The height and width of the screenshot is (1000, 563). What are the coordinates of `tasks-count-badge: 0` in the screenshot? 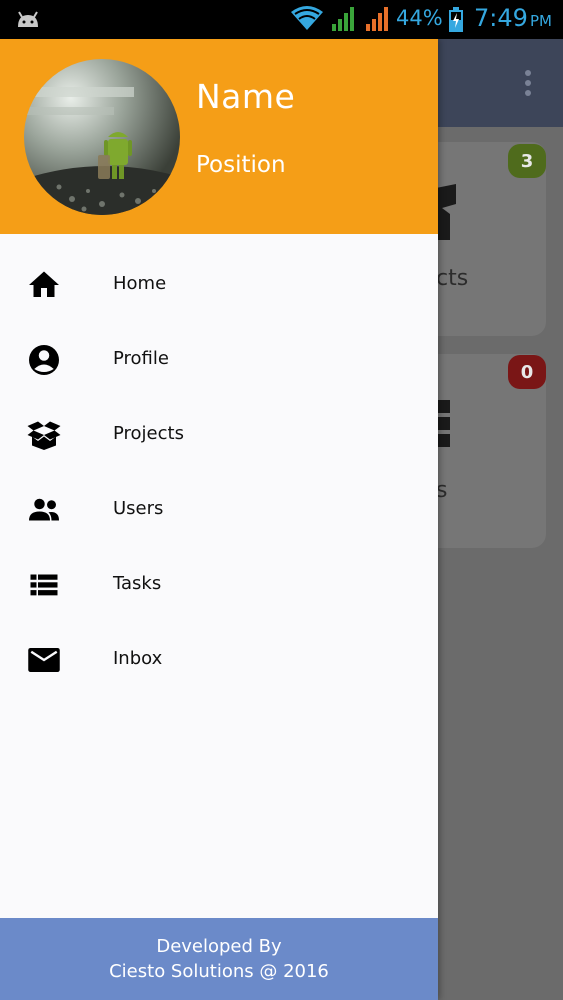 It's located at (527, 372).